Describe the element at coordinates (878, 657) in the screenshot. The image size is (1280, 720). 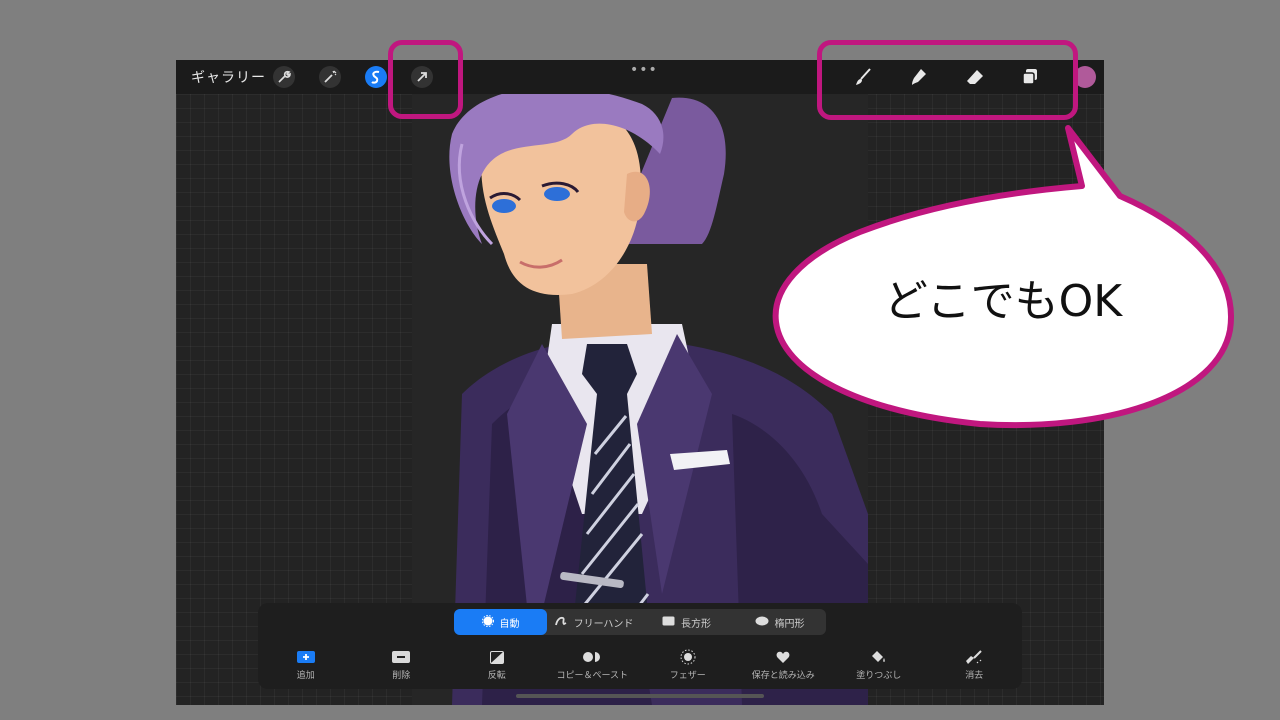
I see `fill-bucket-icon` at that location.